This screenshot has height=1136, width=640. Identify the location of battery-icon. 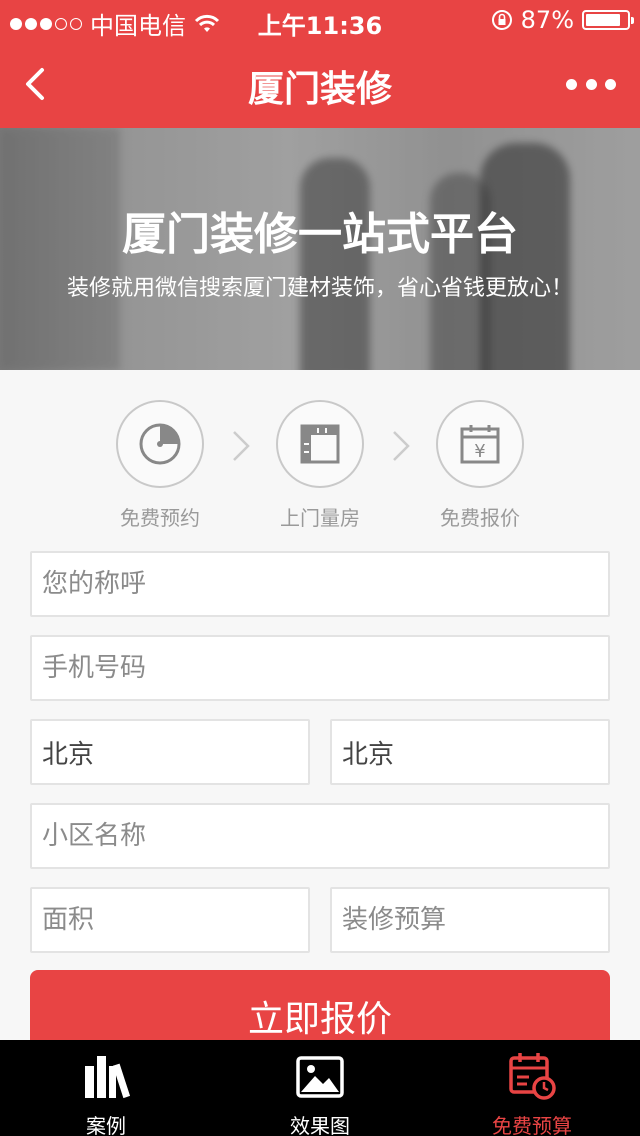
(608, 20).